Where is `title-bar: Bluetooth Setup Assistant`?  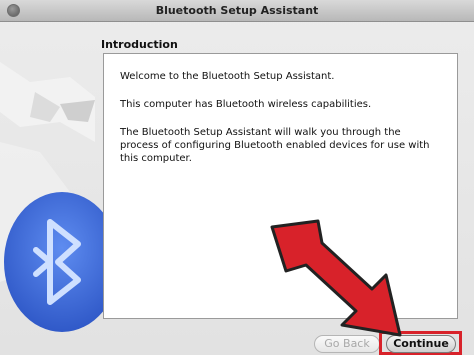 title-bar: Bluetooth Setup Assistant is located at coordinates (237, 11).